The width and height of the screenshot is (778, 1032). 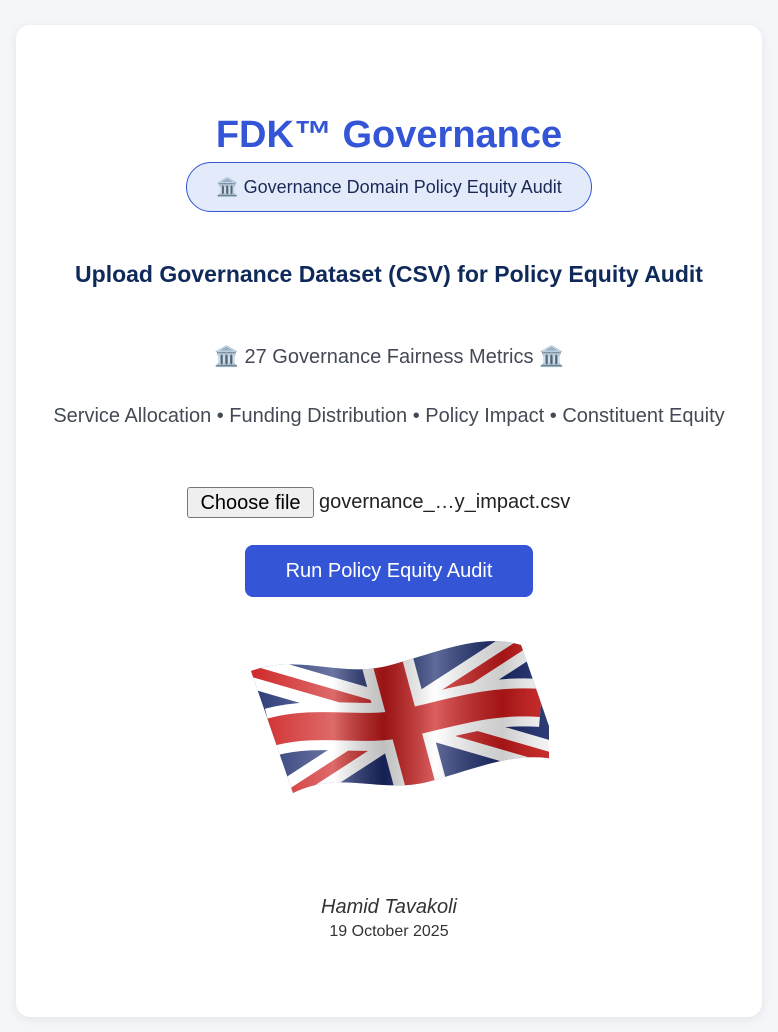 What do you see at coordinates (445, 502) in the screenshot?
I see `selected-file-name: governance_…y_impact.csv` at bounding box center [445, 502].